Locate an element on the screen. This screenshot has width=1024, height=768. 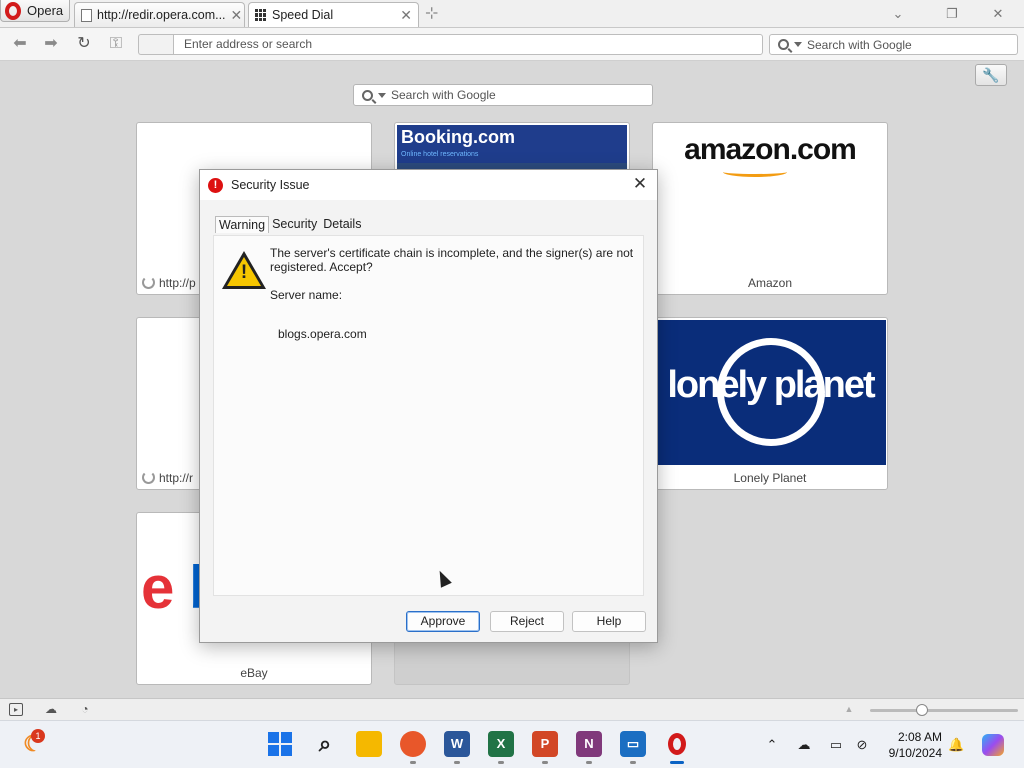
file-explorer-icon is located at coordinates (369, 744).